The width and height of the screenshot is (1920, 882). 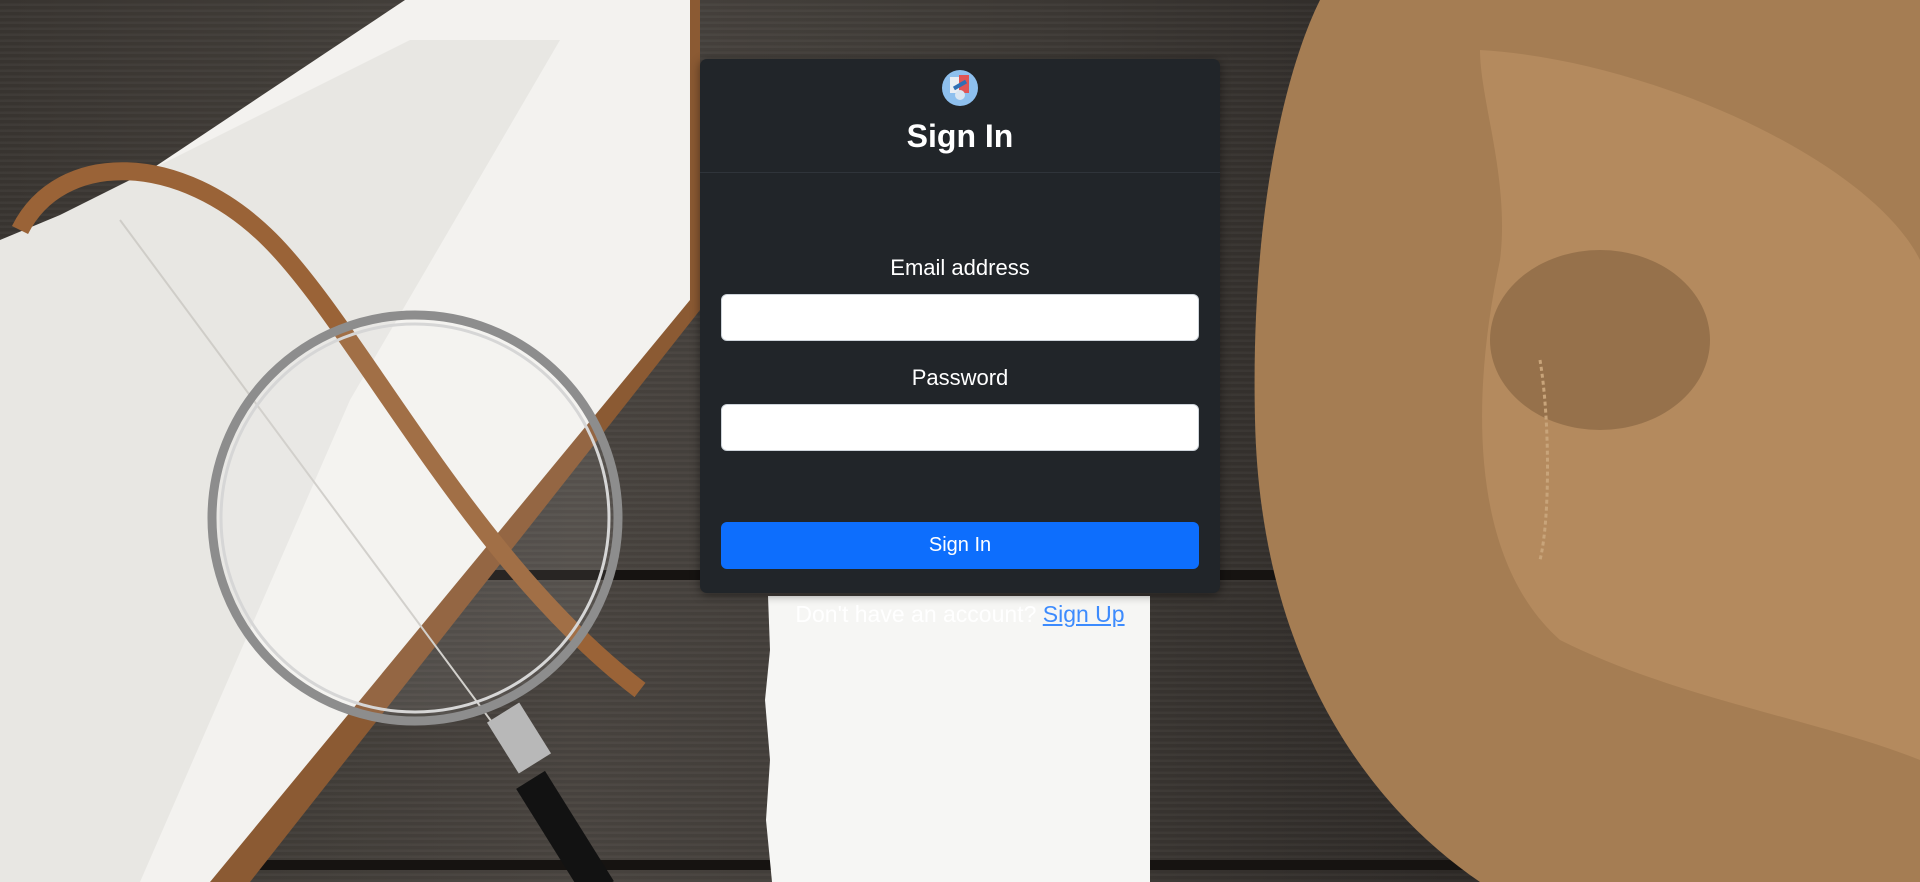 I want to click on signup-prompt-text: Don't have an account?, so click(x=916, y=614).